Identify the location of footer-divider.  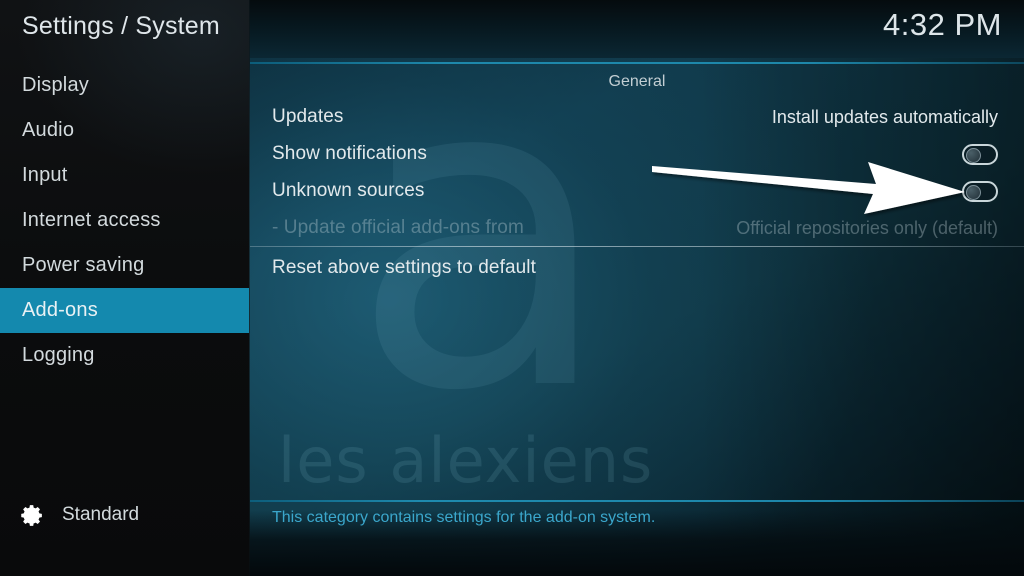
(637, 501).